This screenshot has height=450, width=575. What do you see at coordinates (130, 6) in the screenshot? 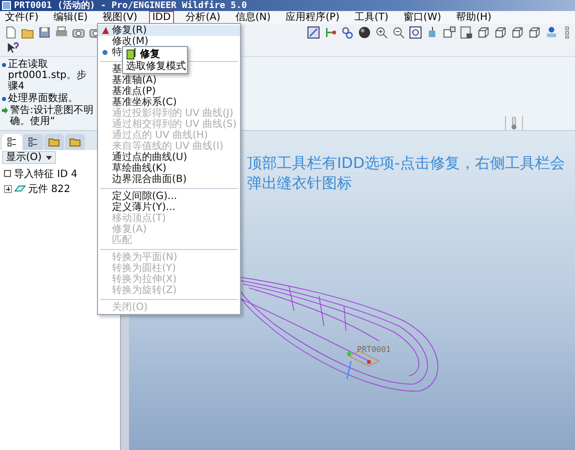
I see `window-title: PRT0001 (活动的) - Pro/ENGINEER Wildfire 5.0` at bounding box center [130, 6].